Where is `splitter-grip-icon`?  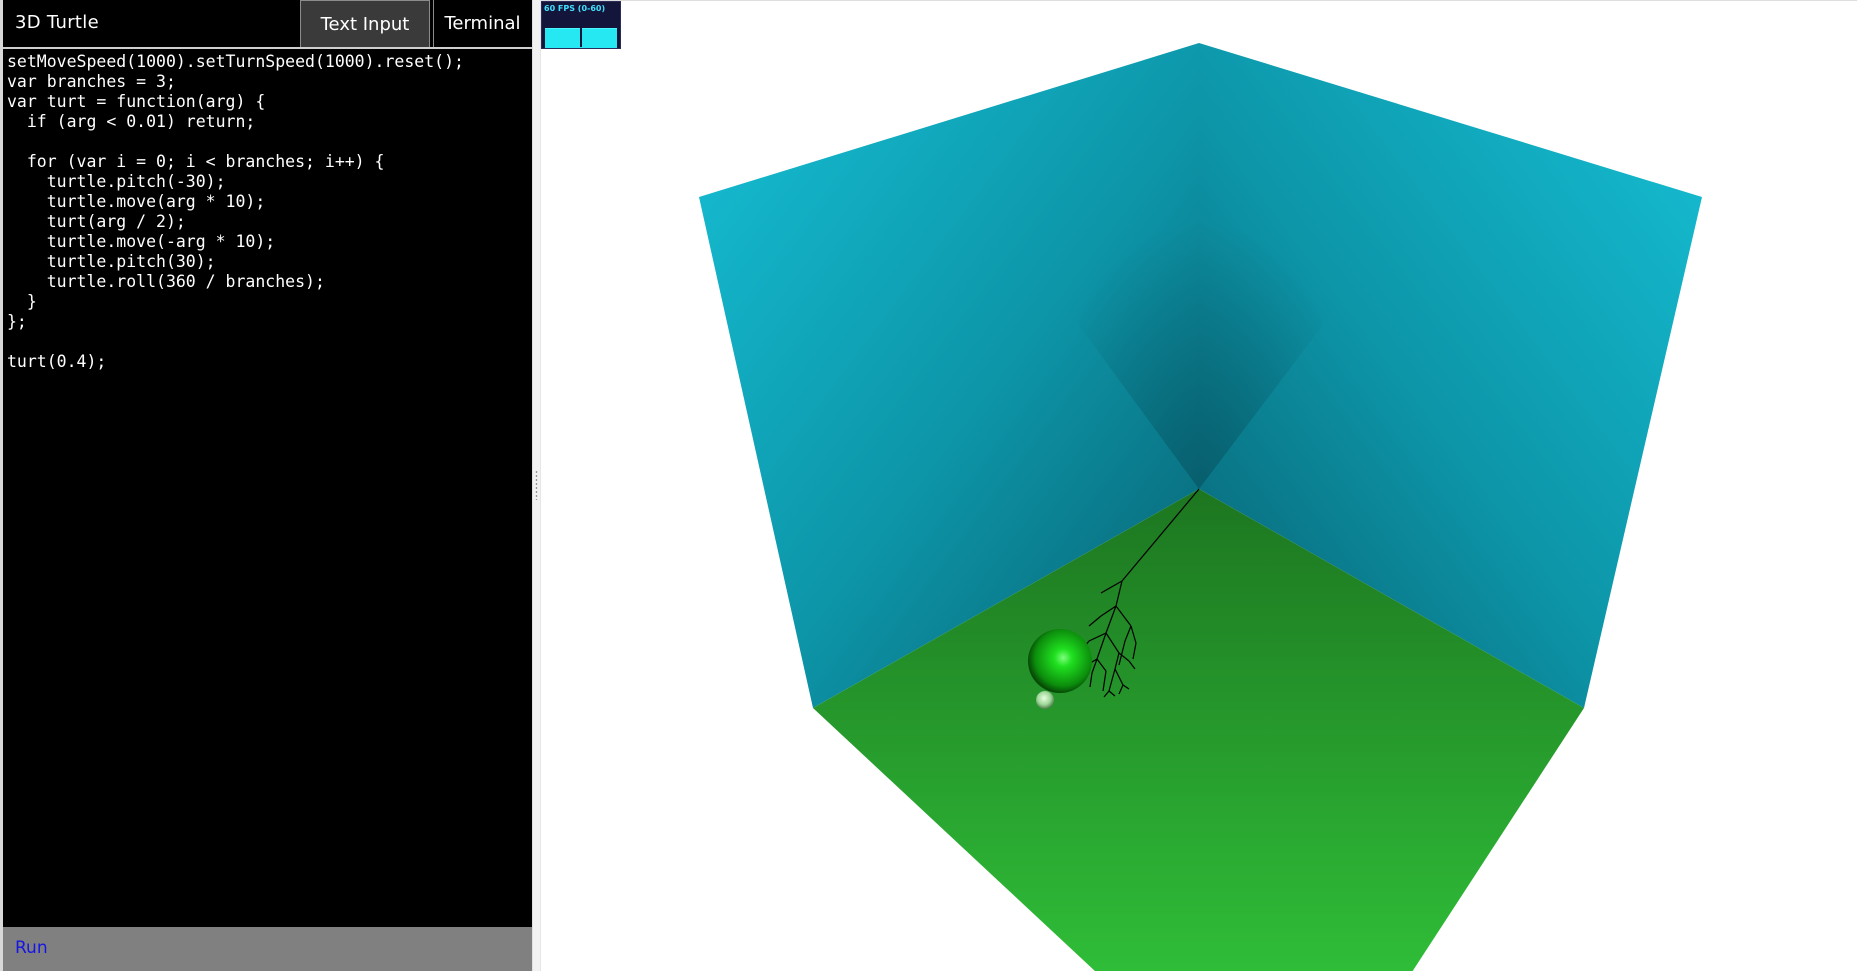
splitter-grip-icon is located at coordinates (536, 485).